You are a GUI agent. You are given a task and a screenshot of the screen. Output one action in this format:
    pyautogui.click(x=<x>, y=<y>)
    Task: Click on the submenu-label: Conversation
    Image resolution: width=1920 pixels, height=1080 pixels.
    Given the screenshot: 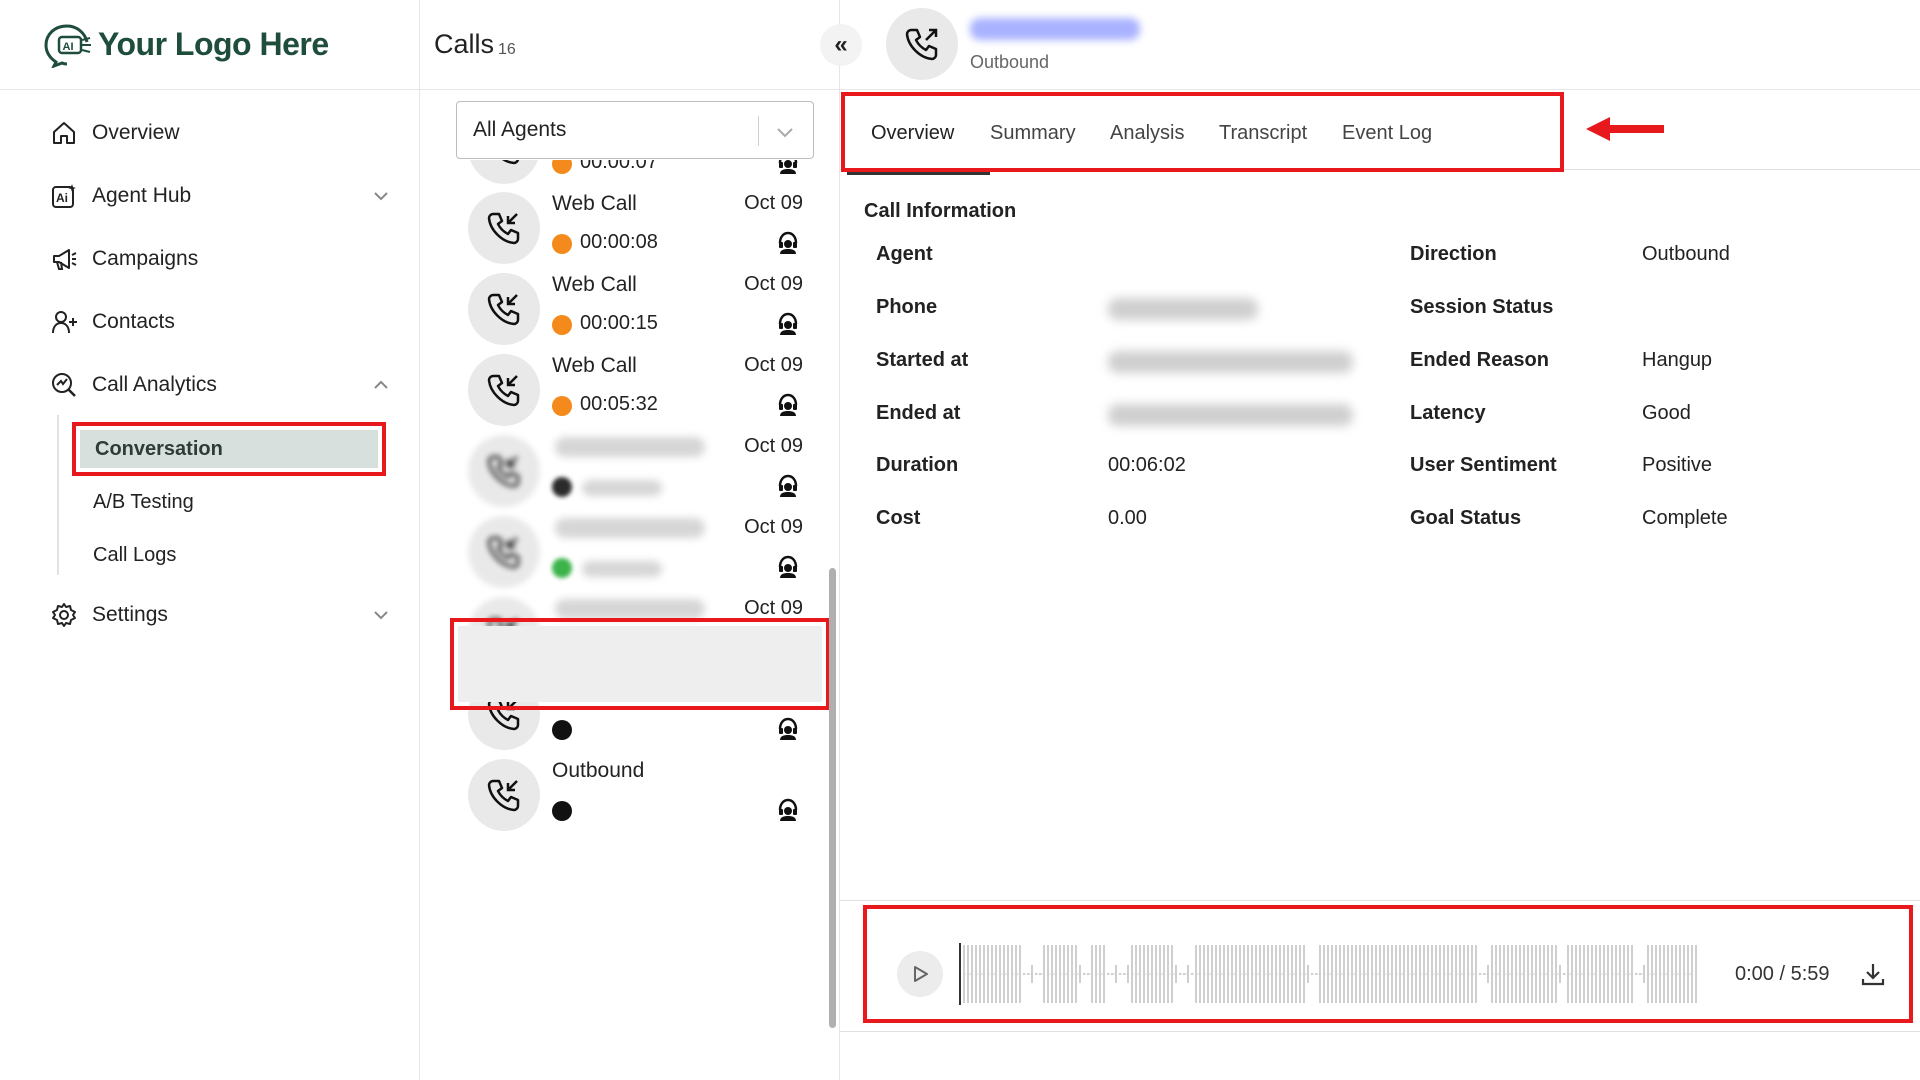 What is the action you would take?
    pyautogui.click(x=229, y=449)
    